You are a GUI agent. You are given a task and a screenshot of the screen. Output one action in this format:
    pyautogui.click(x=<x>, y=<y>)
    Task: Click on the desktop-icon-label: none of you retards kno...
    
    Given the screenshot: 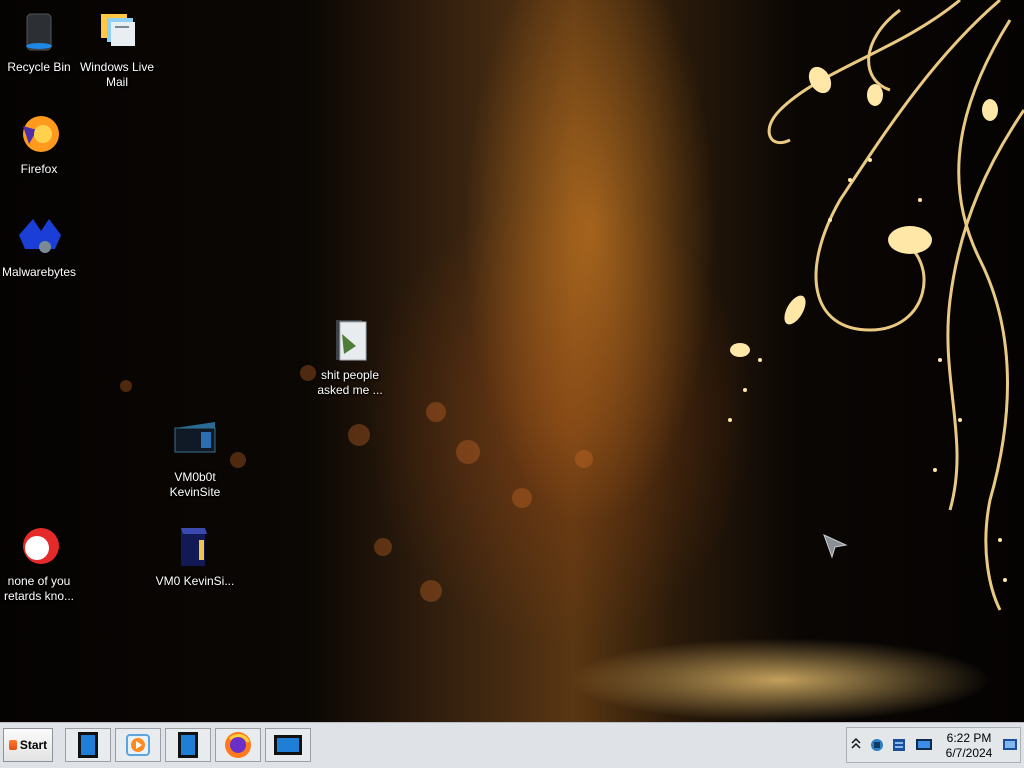 What is the action you would take?
    pyautogui.click(x=39, y=588)
    